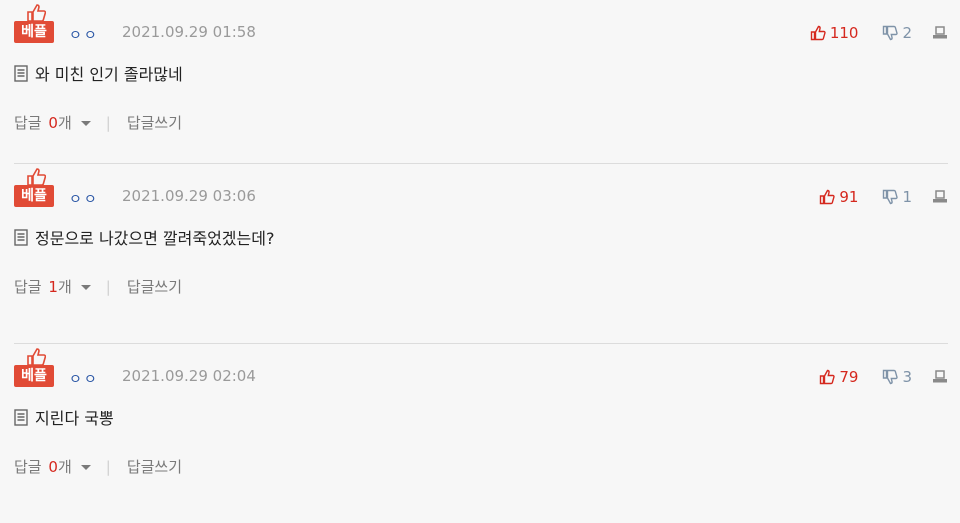 The height and width of the screenshot is (523, 960). Describe the element at coordinates (838, 197) in the screenshot. I see `upvote-button: 91` at that location.